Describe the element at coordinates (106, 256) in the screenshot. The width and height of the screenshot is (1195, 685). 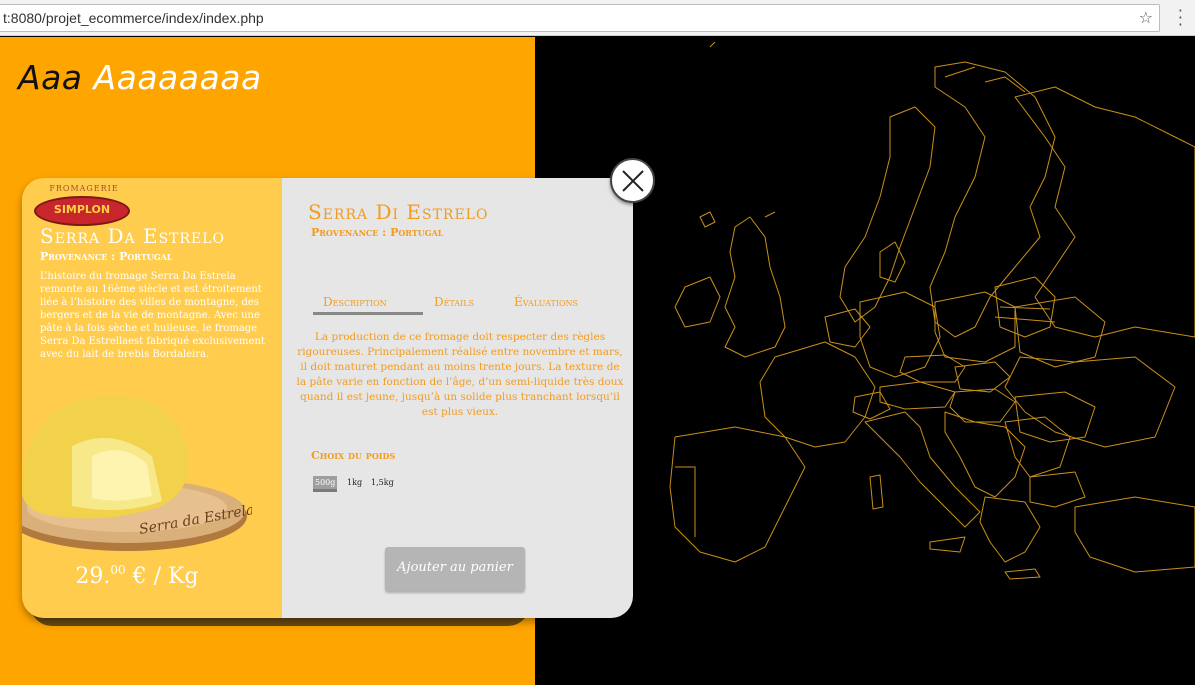
I see `card-provenance: Provenance : Portugal` at that location.